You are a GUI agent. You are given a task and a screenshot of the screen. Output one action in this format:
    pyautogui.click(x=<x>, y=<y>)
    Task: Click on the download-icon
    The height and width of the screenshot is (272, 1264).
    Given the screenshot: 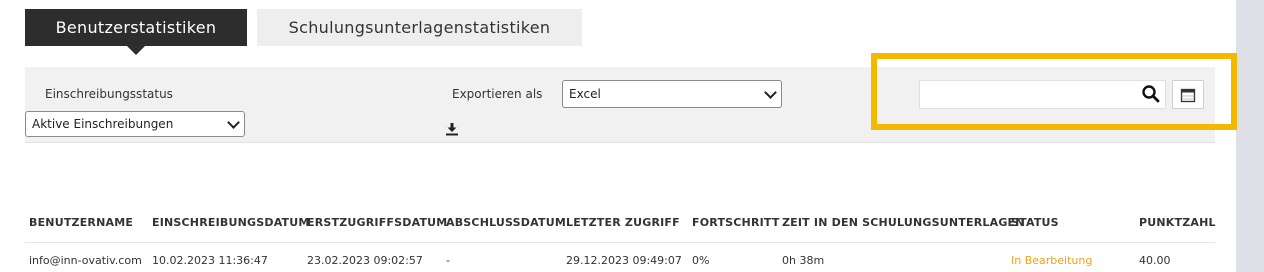 What is the action you would take?
    pyautogui.click(x=452, y=129)
    